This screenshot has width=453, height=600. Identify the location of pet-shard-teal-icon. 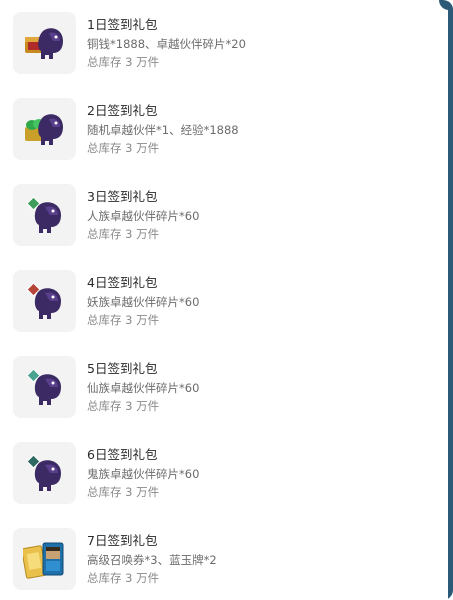
(43, 386).